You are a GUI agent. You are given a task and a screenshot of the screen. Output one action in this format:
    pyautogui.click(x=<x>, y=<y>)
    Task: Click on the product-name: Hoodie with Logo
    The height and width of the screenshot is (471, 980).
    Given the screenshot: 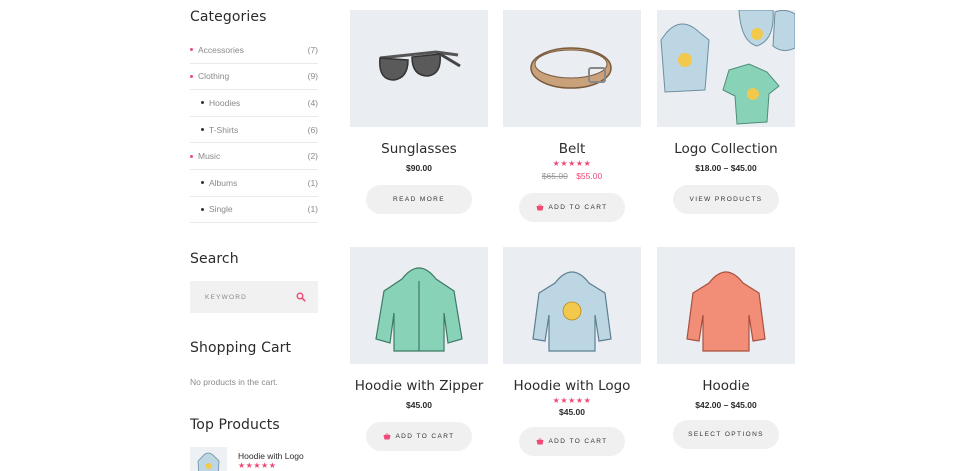 What is the action you would take?
    pyautogui.click(x=572, y=386)
    